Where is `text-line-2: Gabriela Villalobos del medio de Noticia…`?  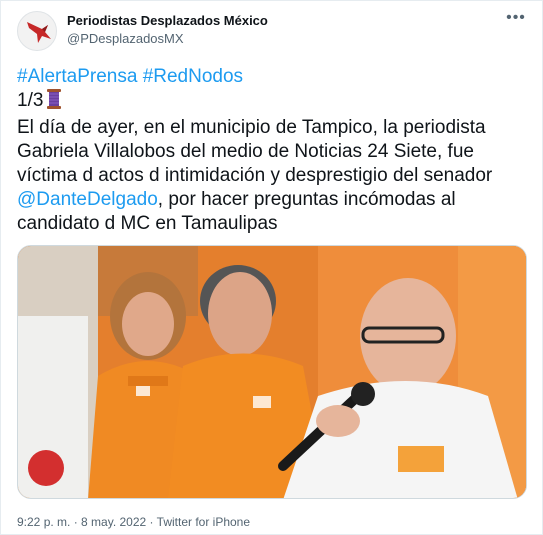
text-line-2: Gabriela Villalobos del medio de Noticia… is located at coordinates (245, 151).